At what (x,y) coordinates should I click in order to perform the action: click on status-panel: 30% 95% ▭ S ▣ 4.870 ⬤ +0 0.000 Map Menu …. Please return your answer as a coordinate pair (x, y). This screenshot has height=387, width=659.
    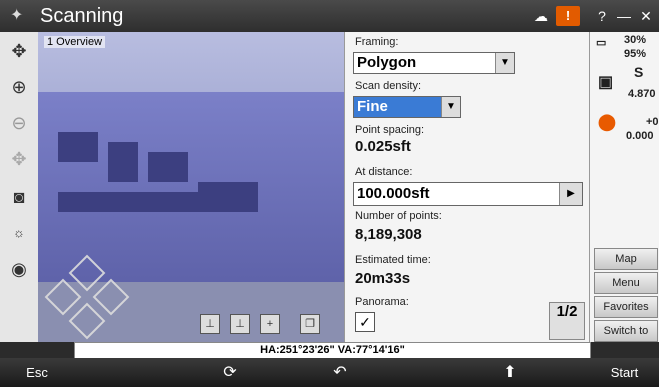
    Looking at the image, I should click on (624, 187).